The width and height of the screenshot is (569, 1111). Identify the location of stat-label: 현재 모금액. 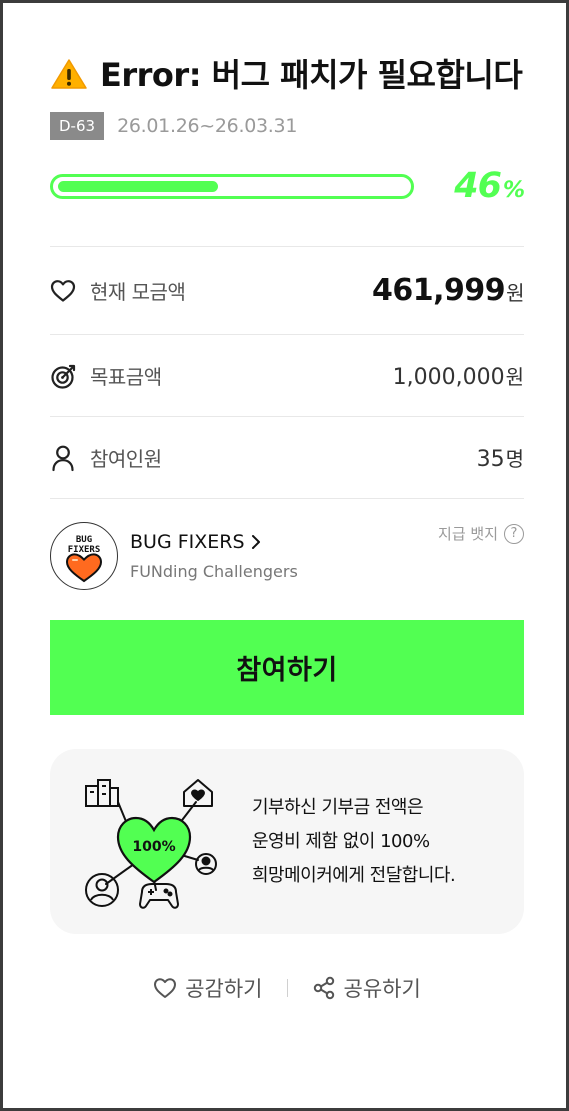
(138, 292).